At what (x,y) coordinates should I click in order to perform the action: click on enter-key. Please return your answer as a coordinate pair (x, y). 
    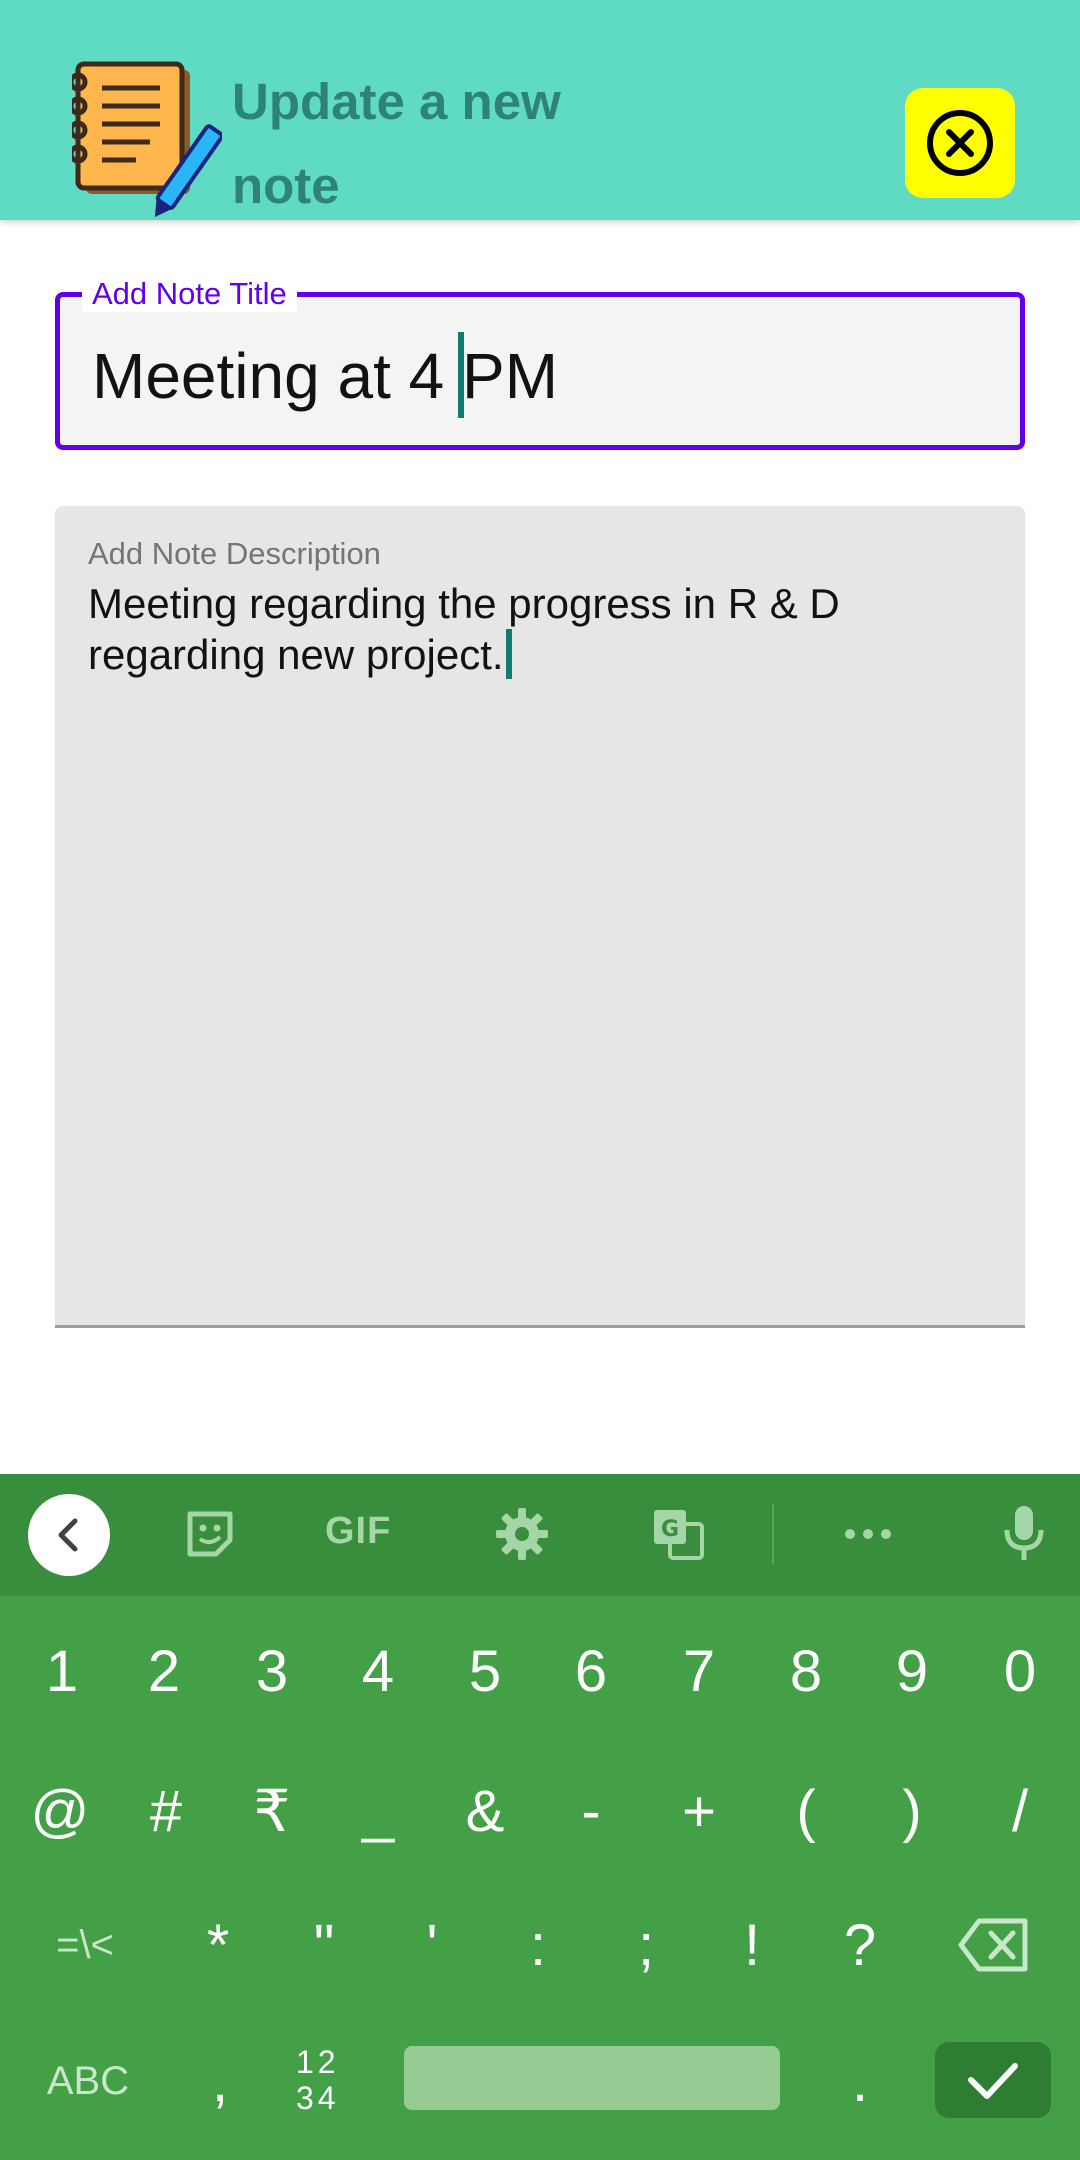
    Looking at the image, I should click on (993, 2080).